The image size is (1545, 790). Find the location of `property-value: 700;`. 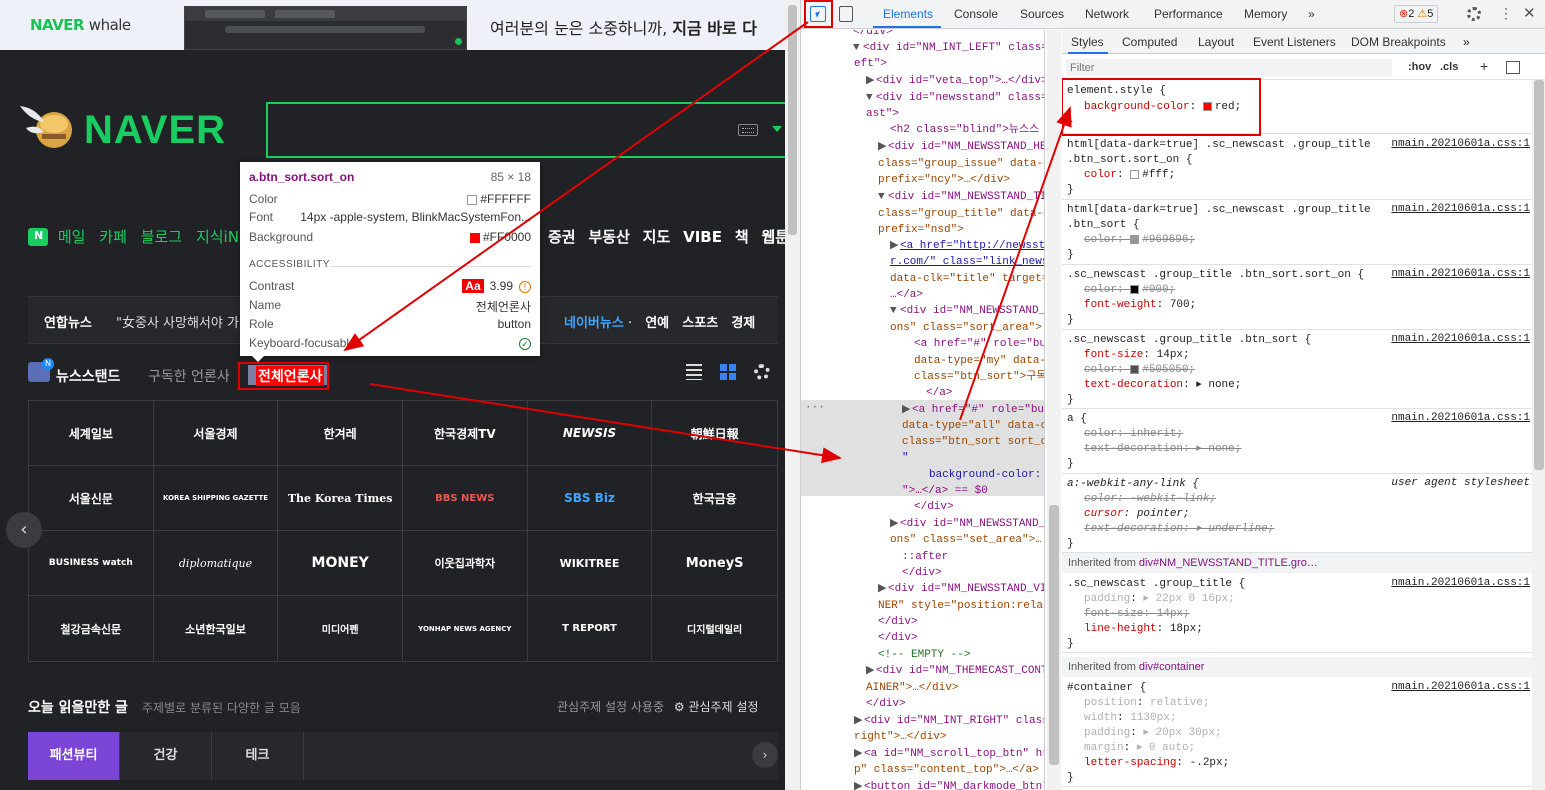

property-value: 700; is located at coordinates (1183, 305).